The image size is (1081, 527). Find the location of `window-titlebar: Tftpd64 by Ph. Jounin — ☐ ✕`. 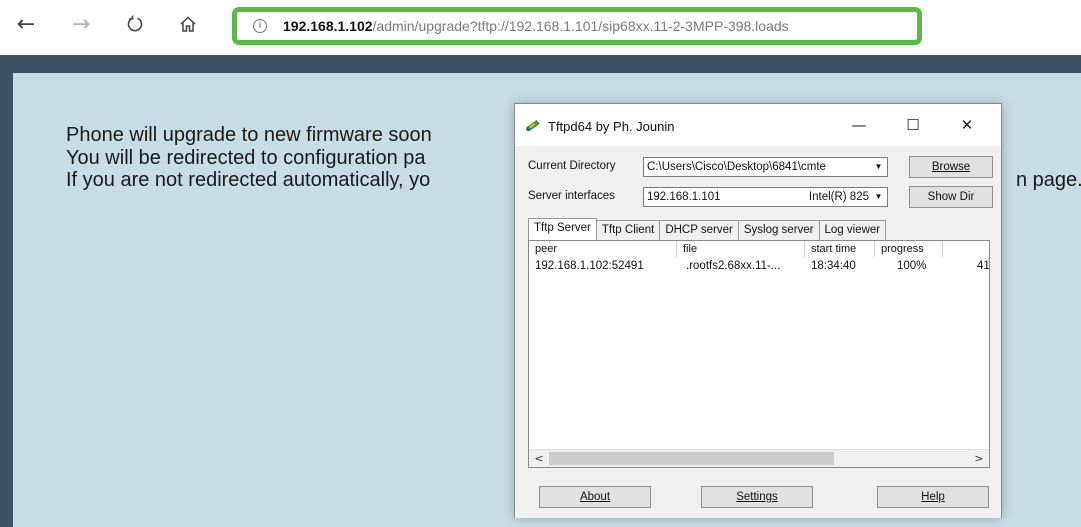

window-titlebar: Tftpd64 by Ph. Jounin — ☐ ✕ is located at coordinates (758, 125).